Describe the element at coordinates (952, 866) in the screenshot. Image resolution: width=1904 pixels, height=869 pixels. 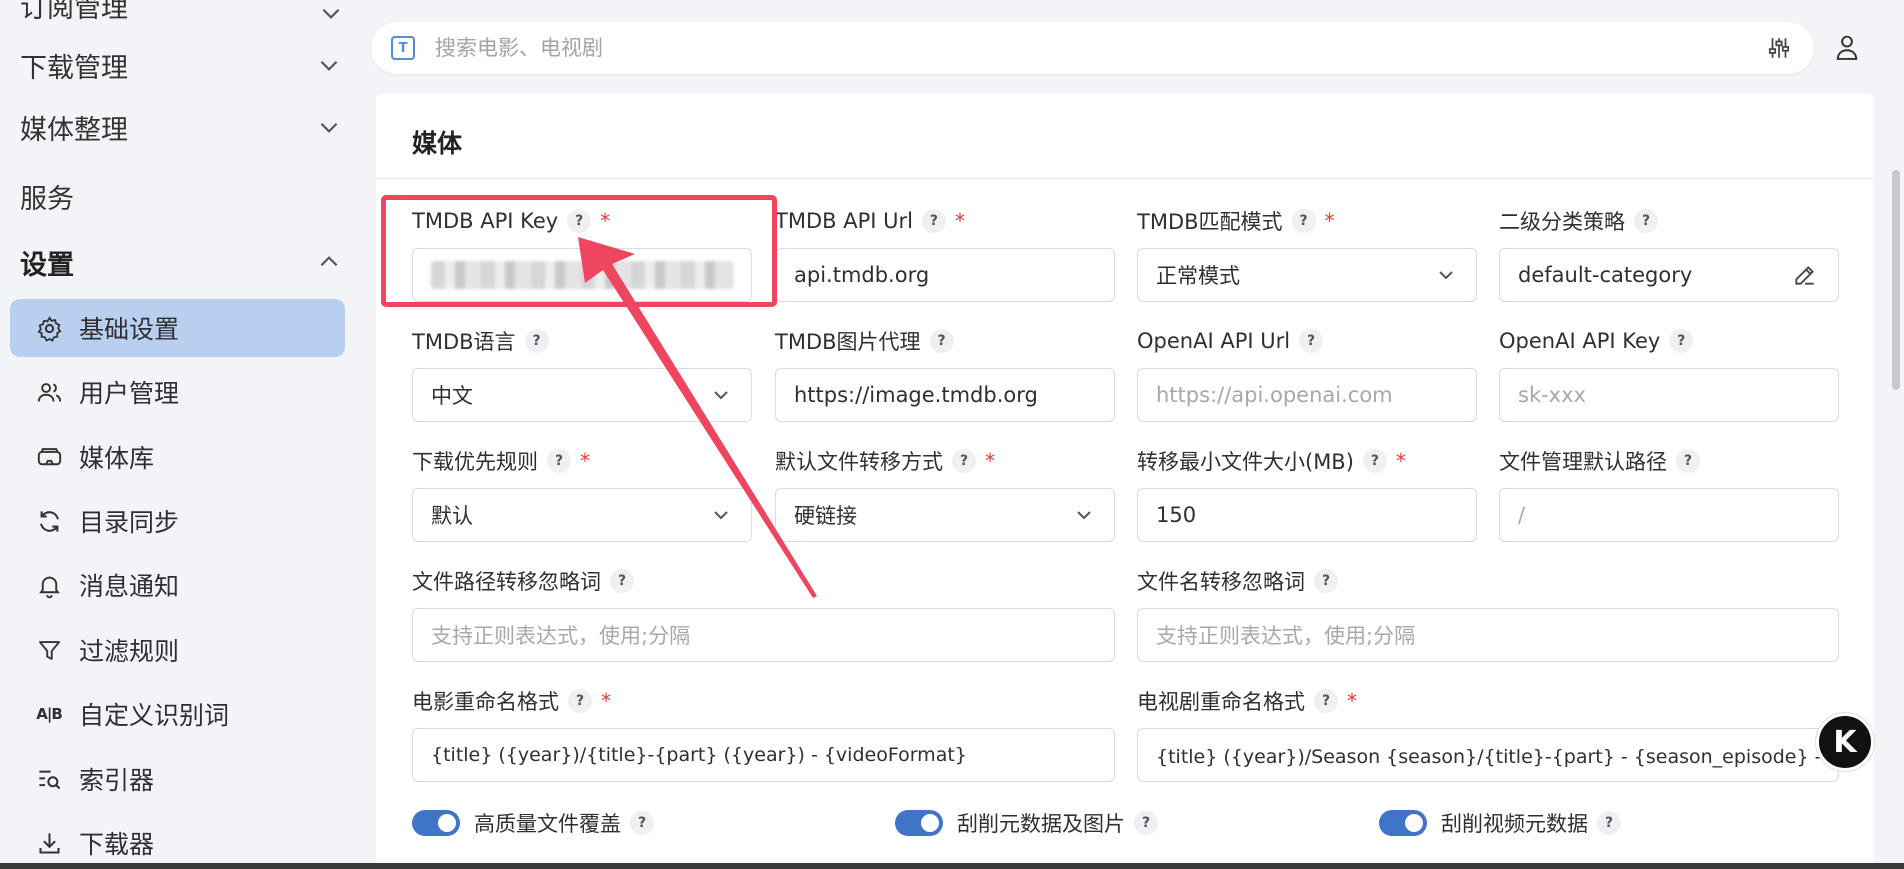
I see `taskbar-strip` at that location.